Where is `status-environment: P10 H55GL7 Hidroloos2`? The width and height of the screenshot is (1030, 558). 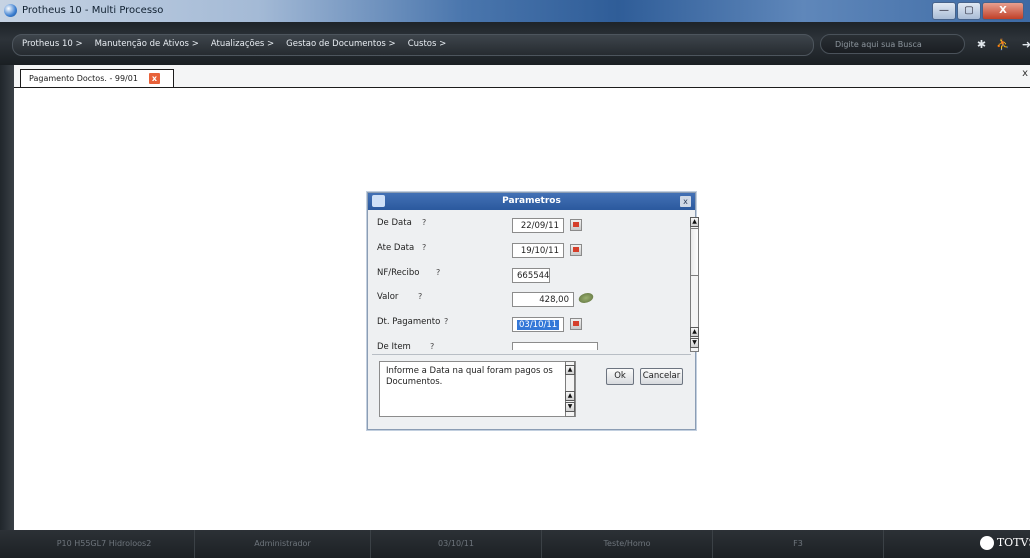
status-environment: P10 H55GL7 Hidroloos2 is located at coordinates (104, 544).